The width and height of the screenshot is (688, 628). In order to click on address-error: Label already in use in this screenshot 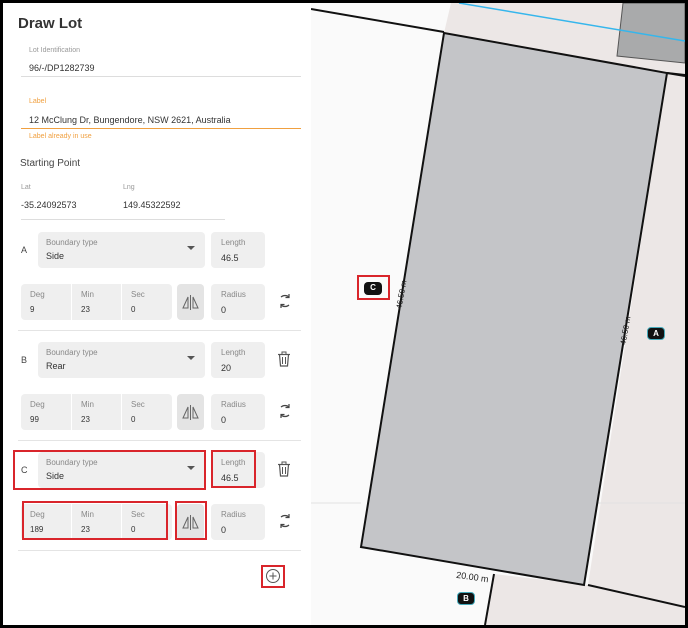, I will do `click(60, 136)`.